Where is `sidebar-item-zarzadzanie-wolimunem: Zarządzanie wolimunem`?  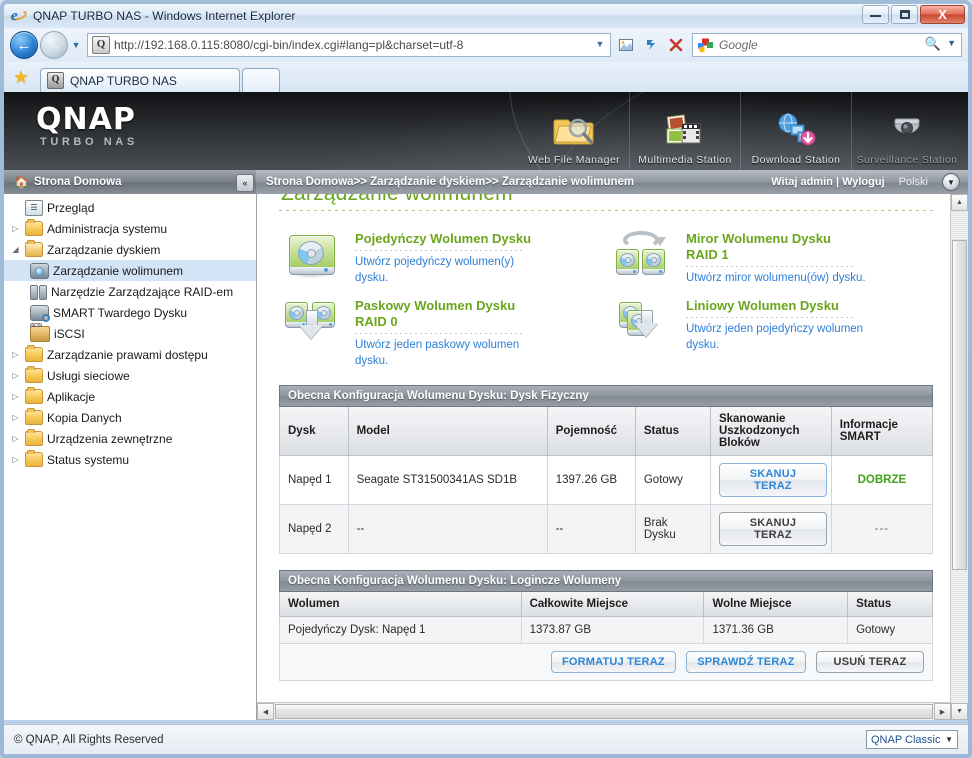 sidebar-item-zarzadzanie-wolimunem: Zarządzanie wolimunem is located at coordinates (130, 270).